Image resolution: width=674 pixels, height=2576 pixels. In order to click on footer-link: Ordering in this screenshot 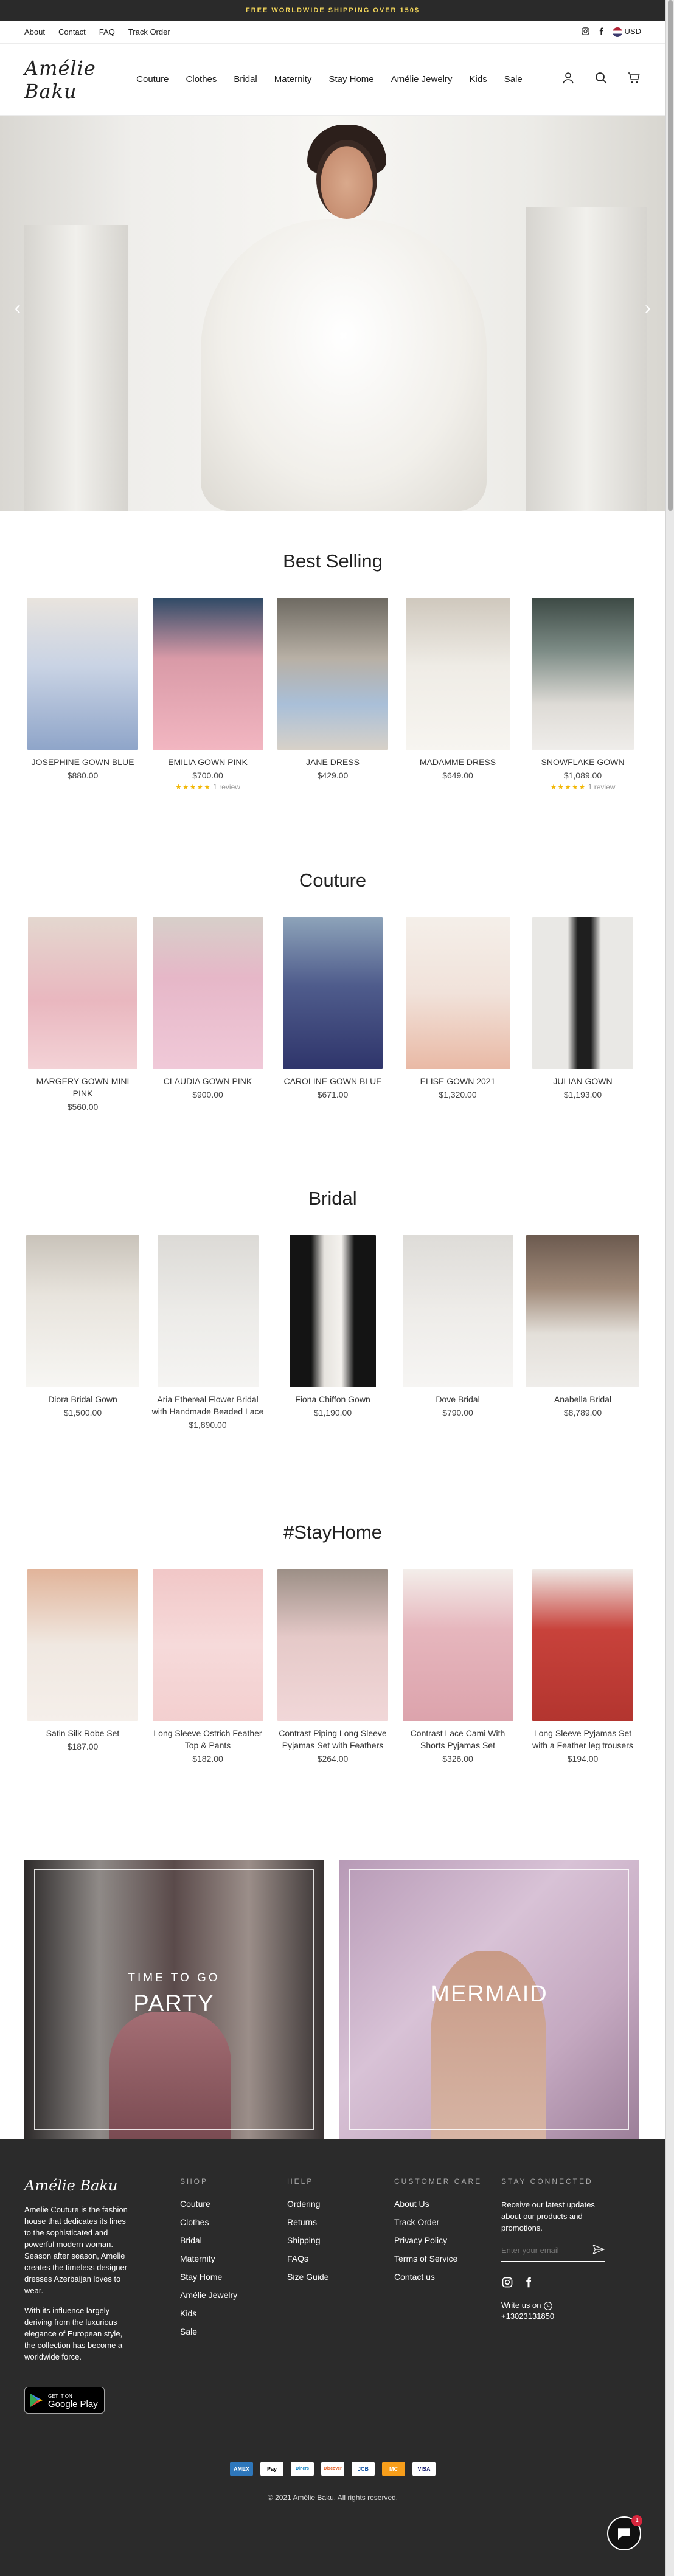, I will do `click(307, 2204)`.